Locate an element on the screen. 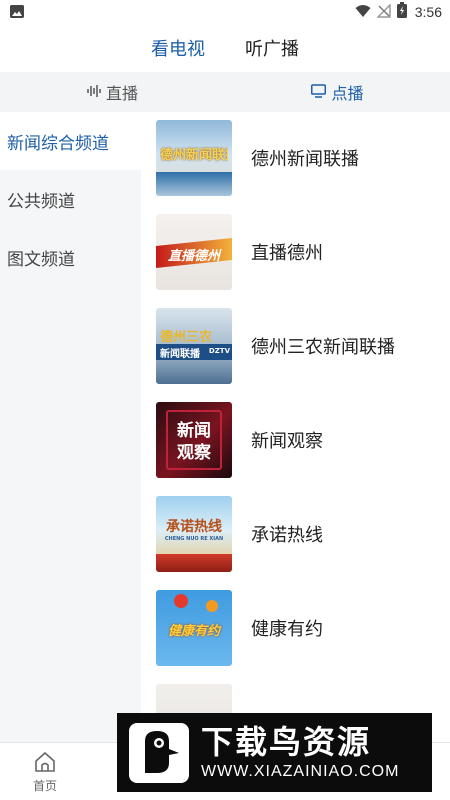 This screenshot has height=800, width=450. thumbnail-badge: DZTV is located at coordinates (219, 351).